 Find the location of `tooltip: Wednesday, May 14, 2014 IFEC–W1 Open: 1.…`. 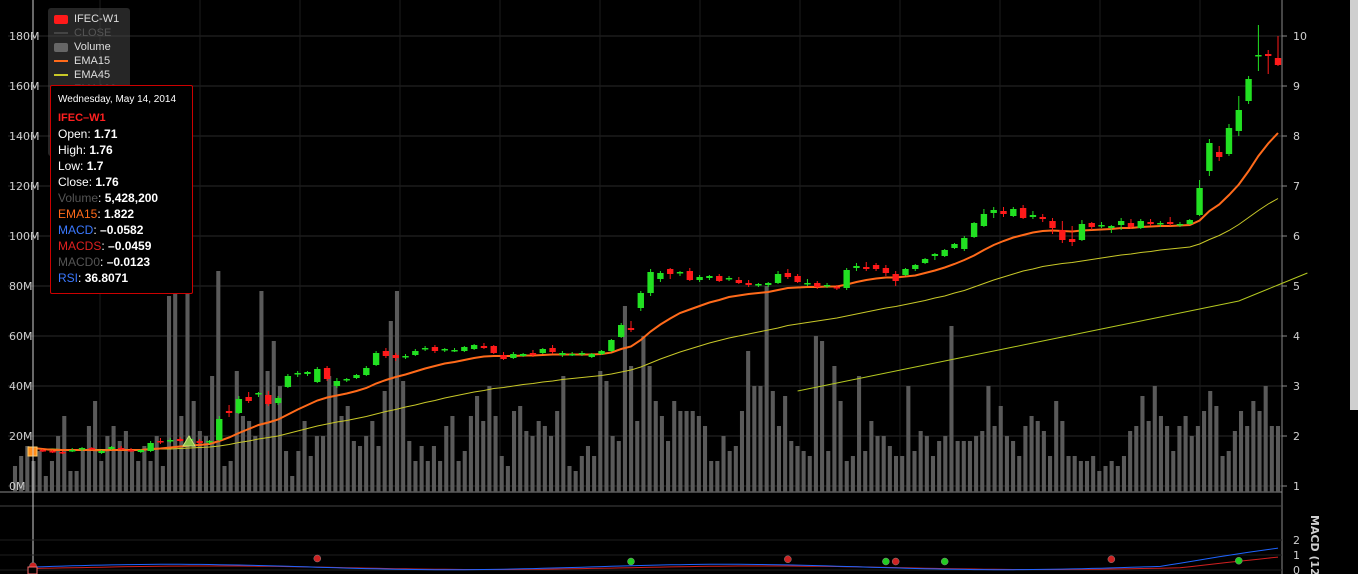

tooltip: Wednesday, May 14, 2014 IFEC–W1 Open: 1.… is located at coordinates (121, 189).